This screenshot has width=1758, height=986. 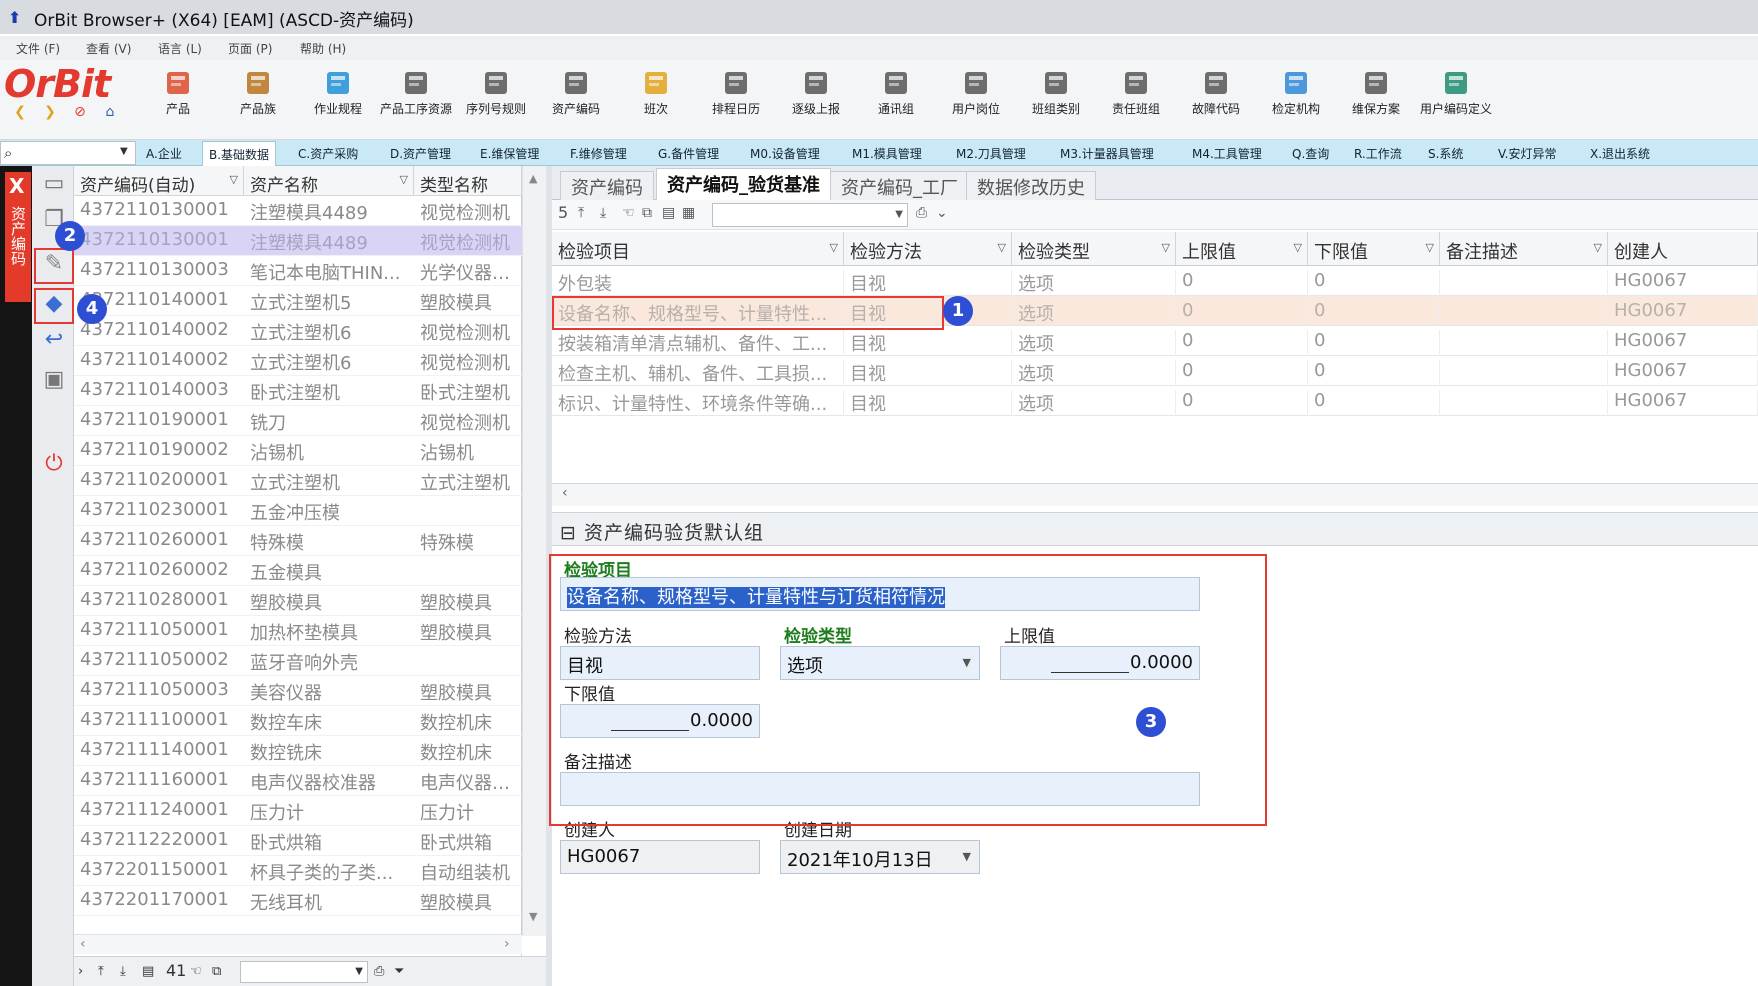 What do you see at coordinates (991, 153) in the screenshot?
I see `module-tab: M2.刀具管理` at bounding box center [991, 153].